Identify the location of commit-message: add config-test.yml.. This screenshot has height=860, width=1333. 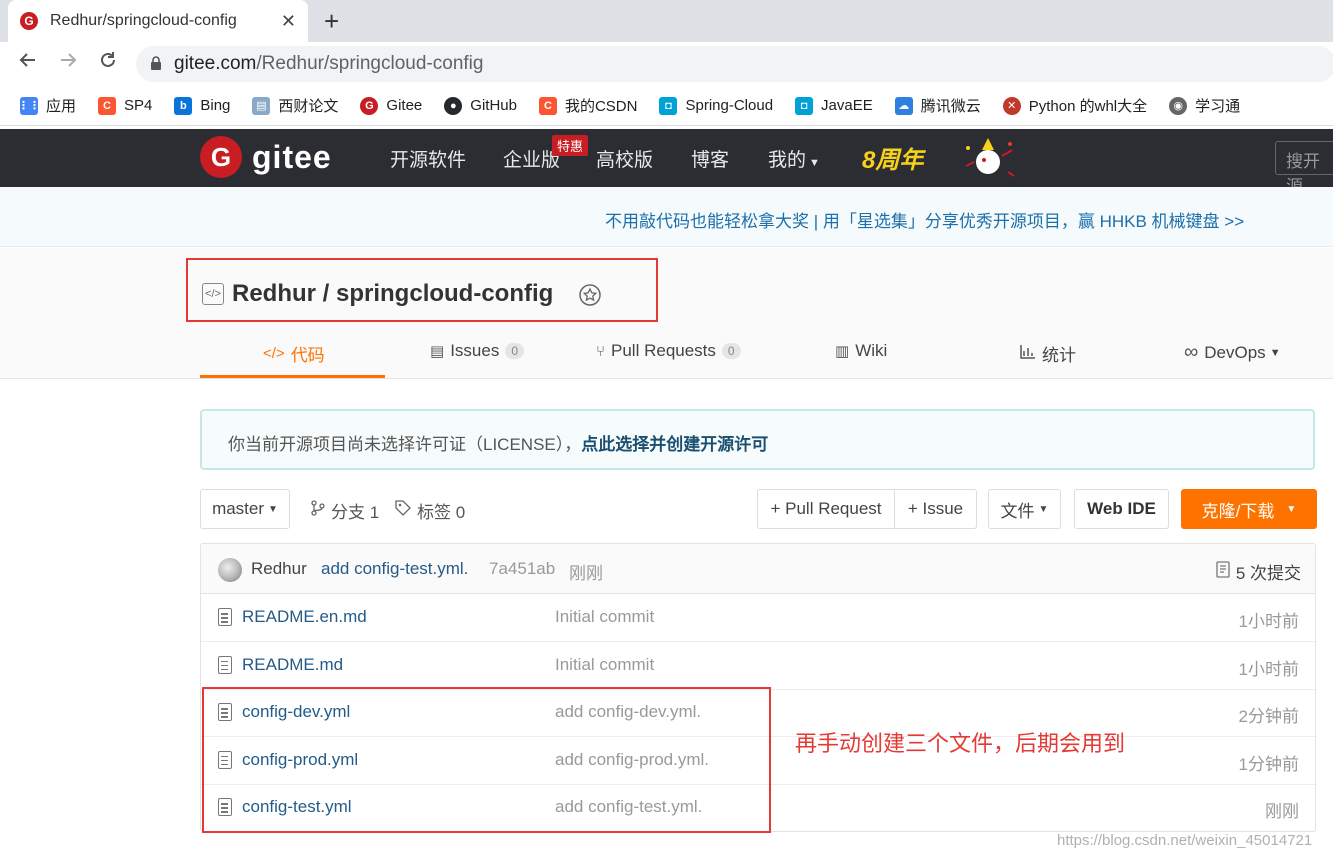
(394, 569).